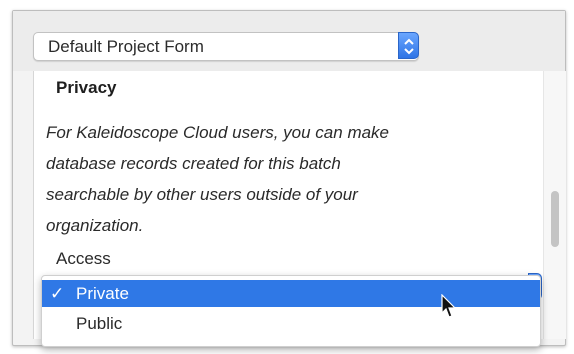  Describe the element at coordinates (291, 323) in the screenshot. I see `access-option-public: Public` at that location.